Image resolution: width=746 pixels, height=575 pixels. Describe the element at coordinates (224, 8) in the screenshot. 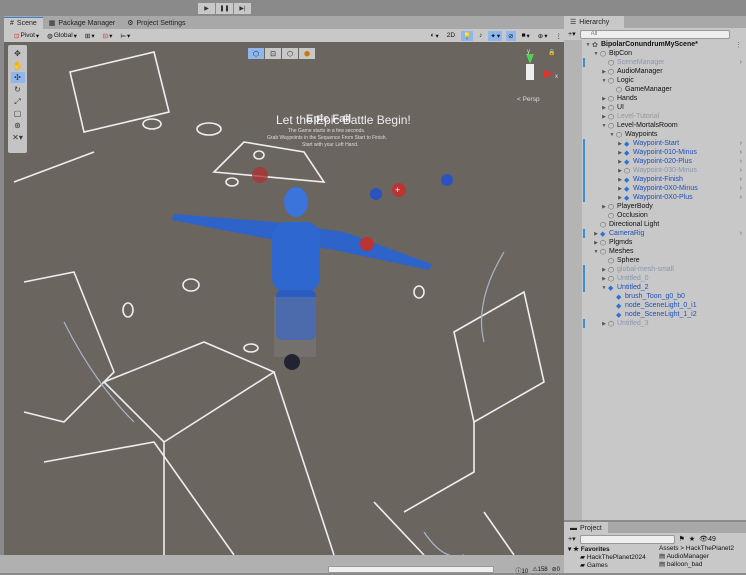

I see `pause-button: ❚❚` at that location.